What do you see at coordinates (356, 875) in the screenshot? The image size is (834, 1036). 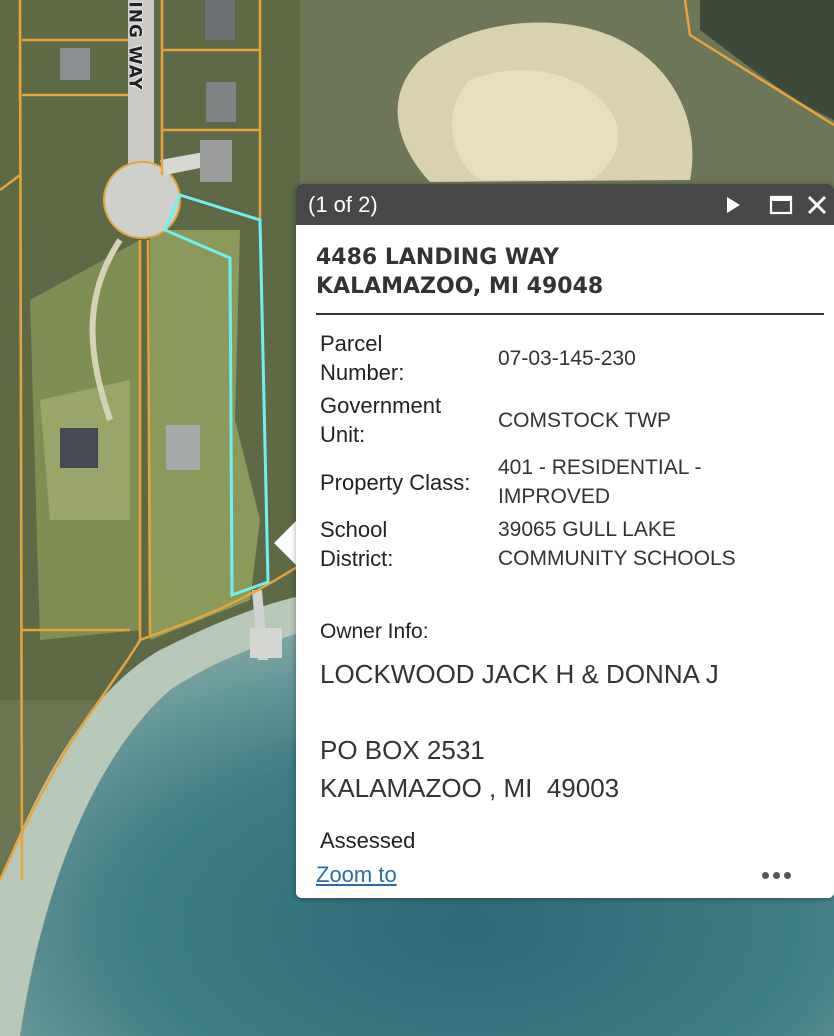 I see `zoom-to-link: Zoom to` at bounding box center [356, 875].